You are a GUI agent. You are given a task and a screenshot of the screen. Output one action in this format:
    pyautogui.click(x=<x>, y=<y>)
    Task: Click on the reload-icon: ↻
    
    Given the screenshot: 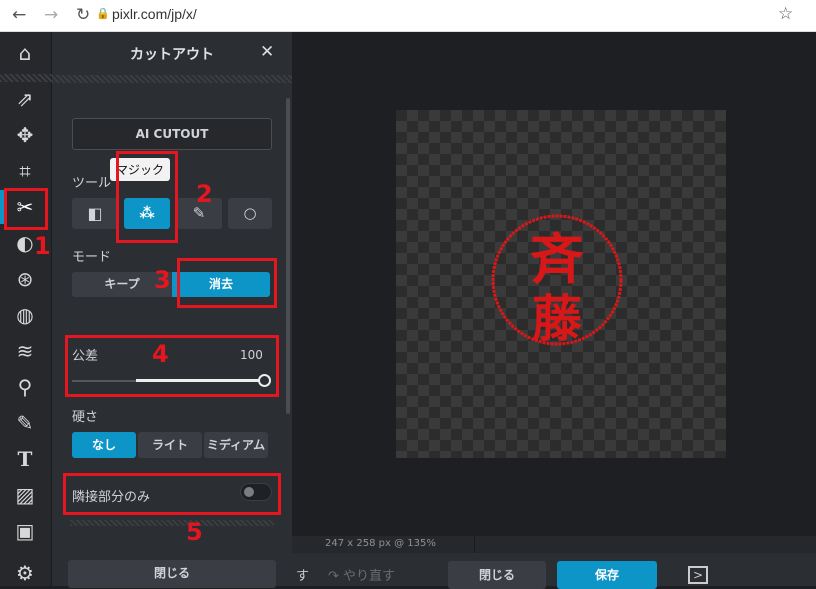 What is the action you would take?
    pyautogui.click(x=83, y=15)
    